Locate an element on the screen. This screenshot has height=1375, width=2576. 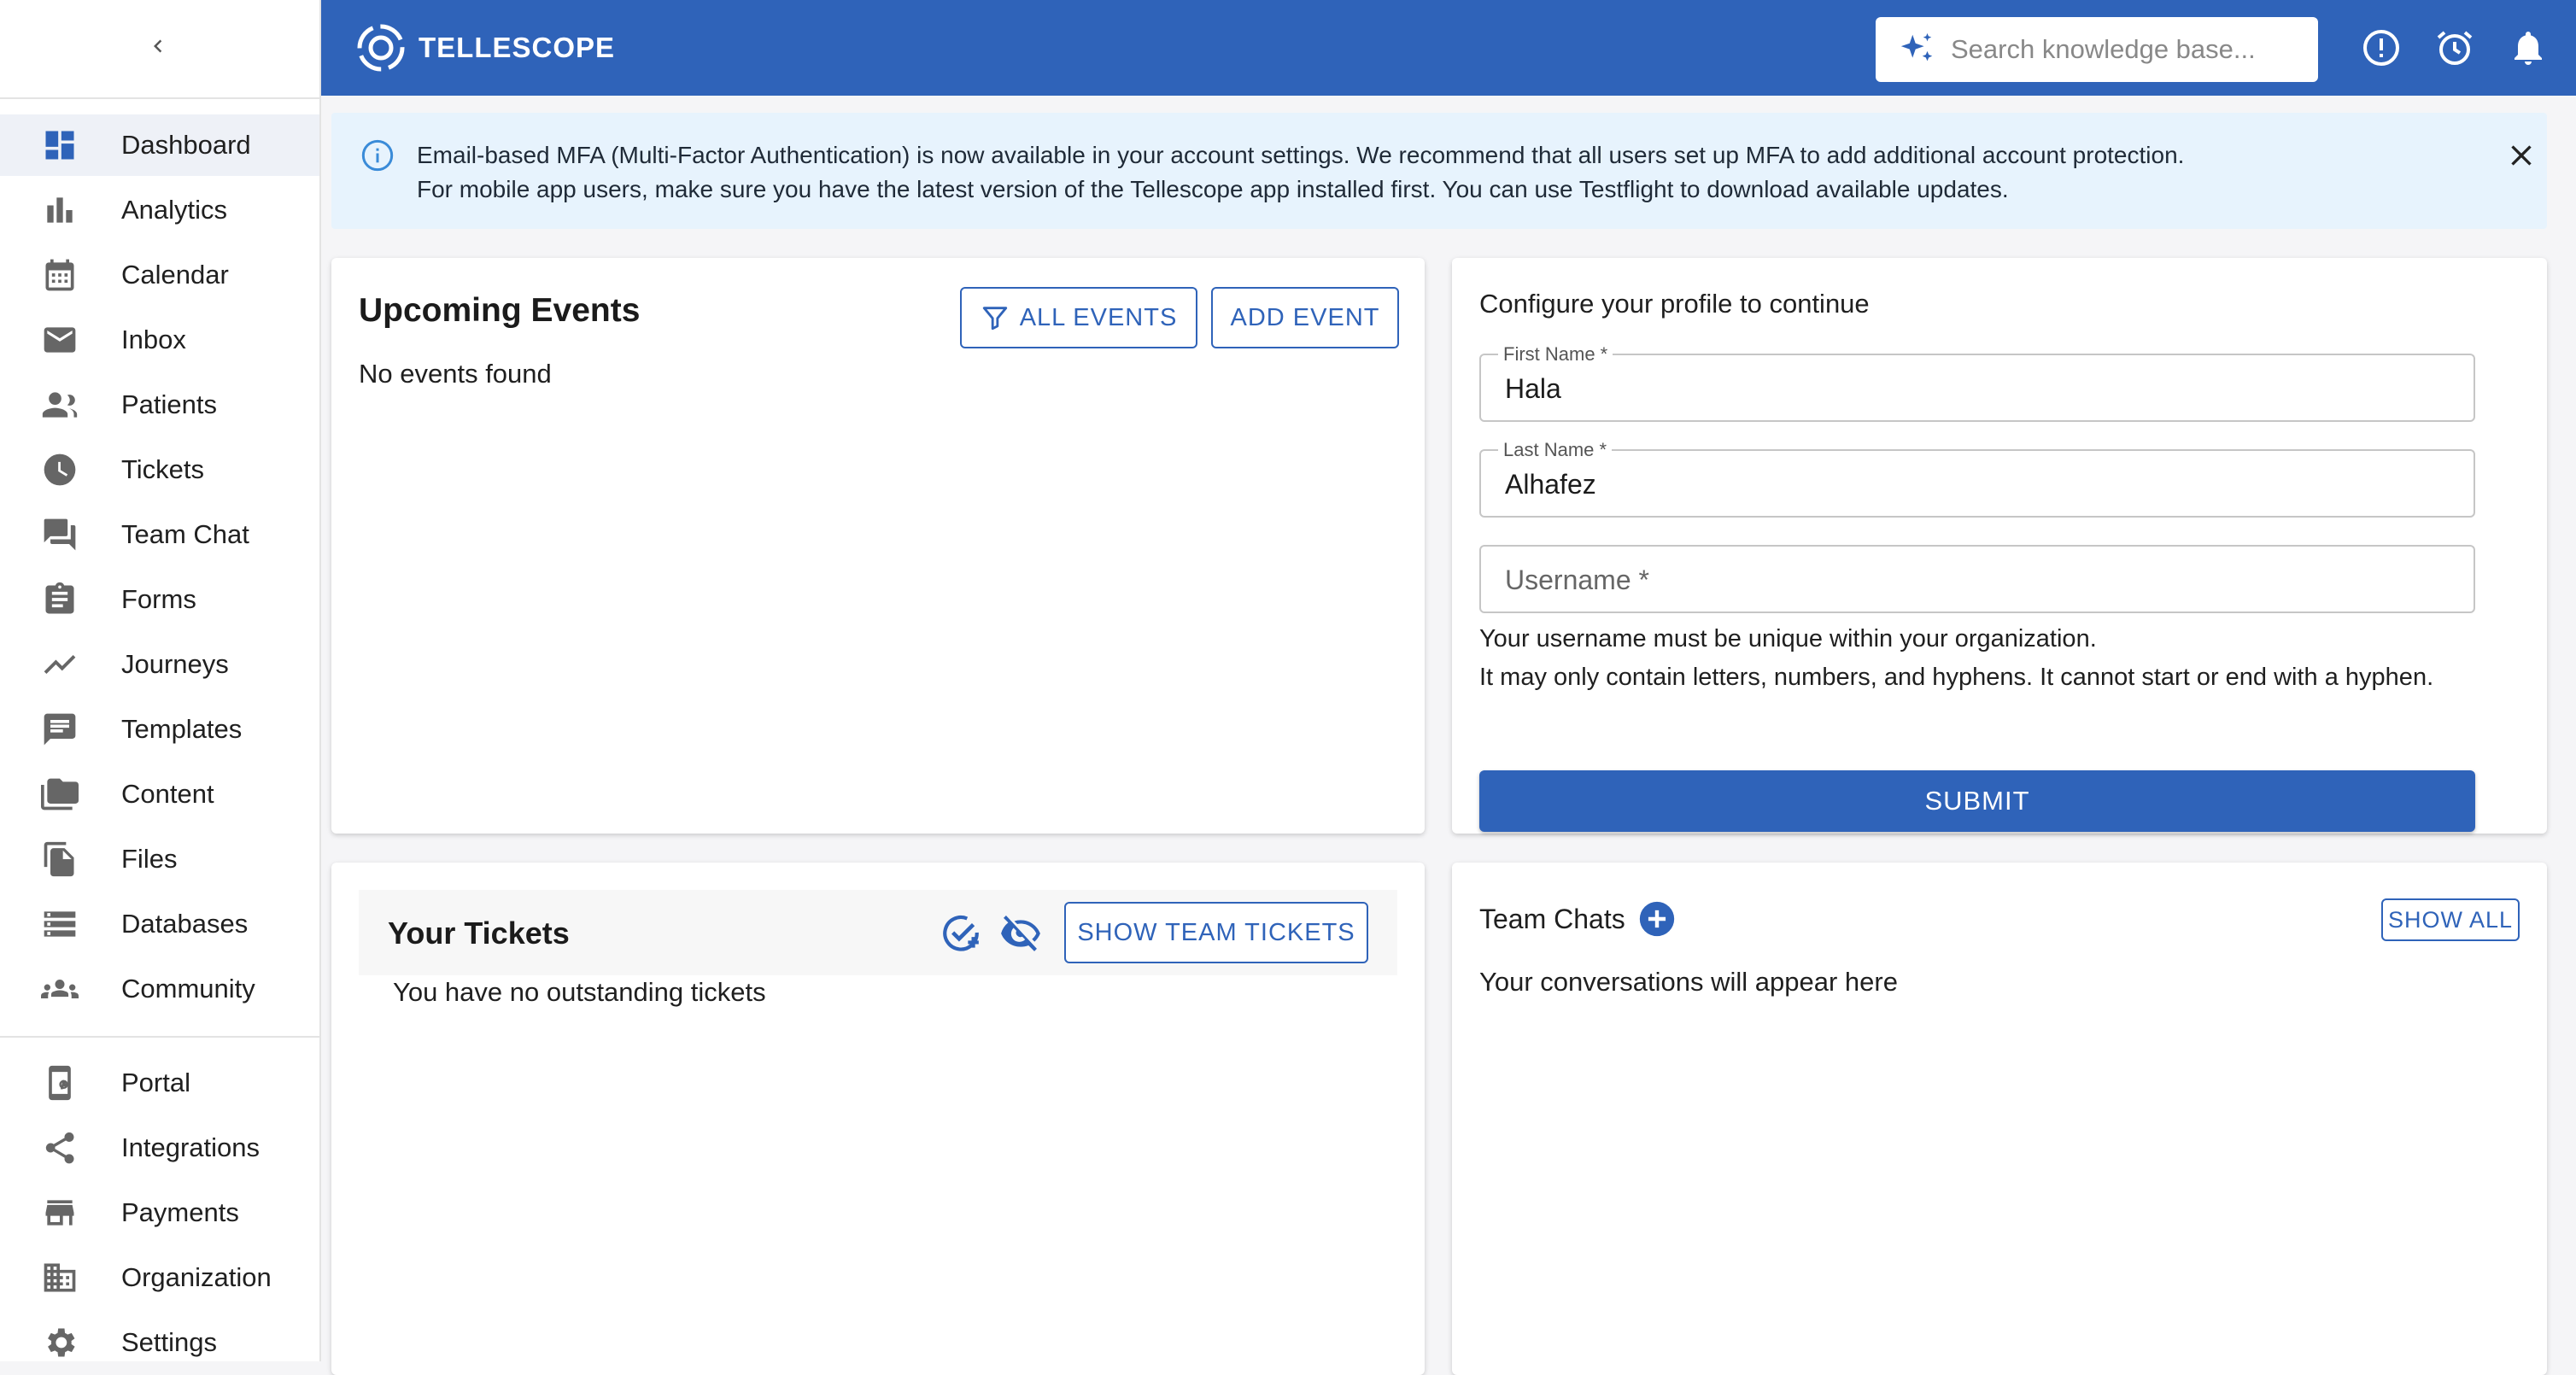
sidebar-item-label: Templates is located at coordinates (182, 729).